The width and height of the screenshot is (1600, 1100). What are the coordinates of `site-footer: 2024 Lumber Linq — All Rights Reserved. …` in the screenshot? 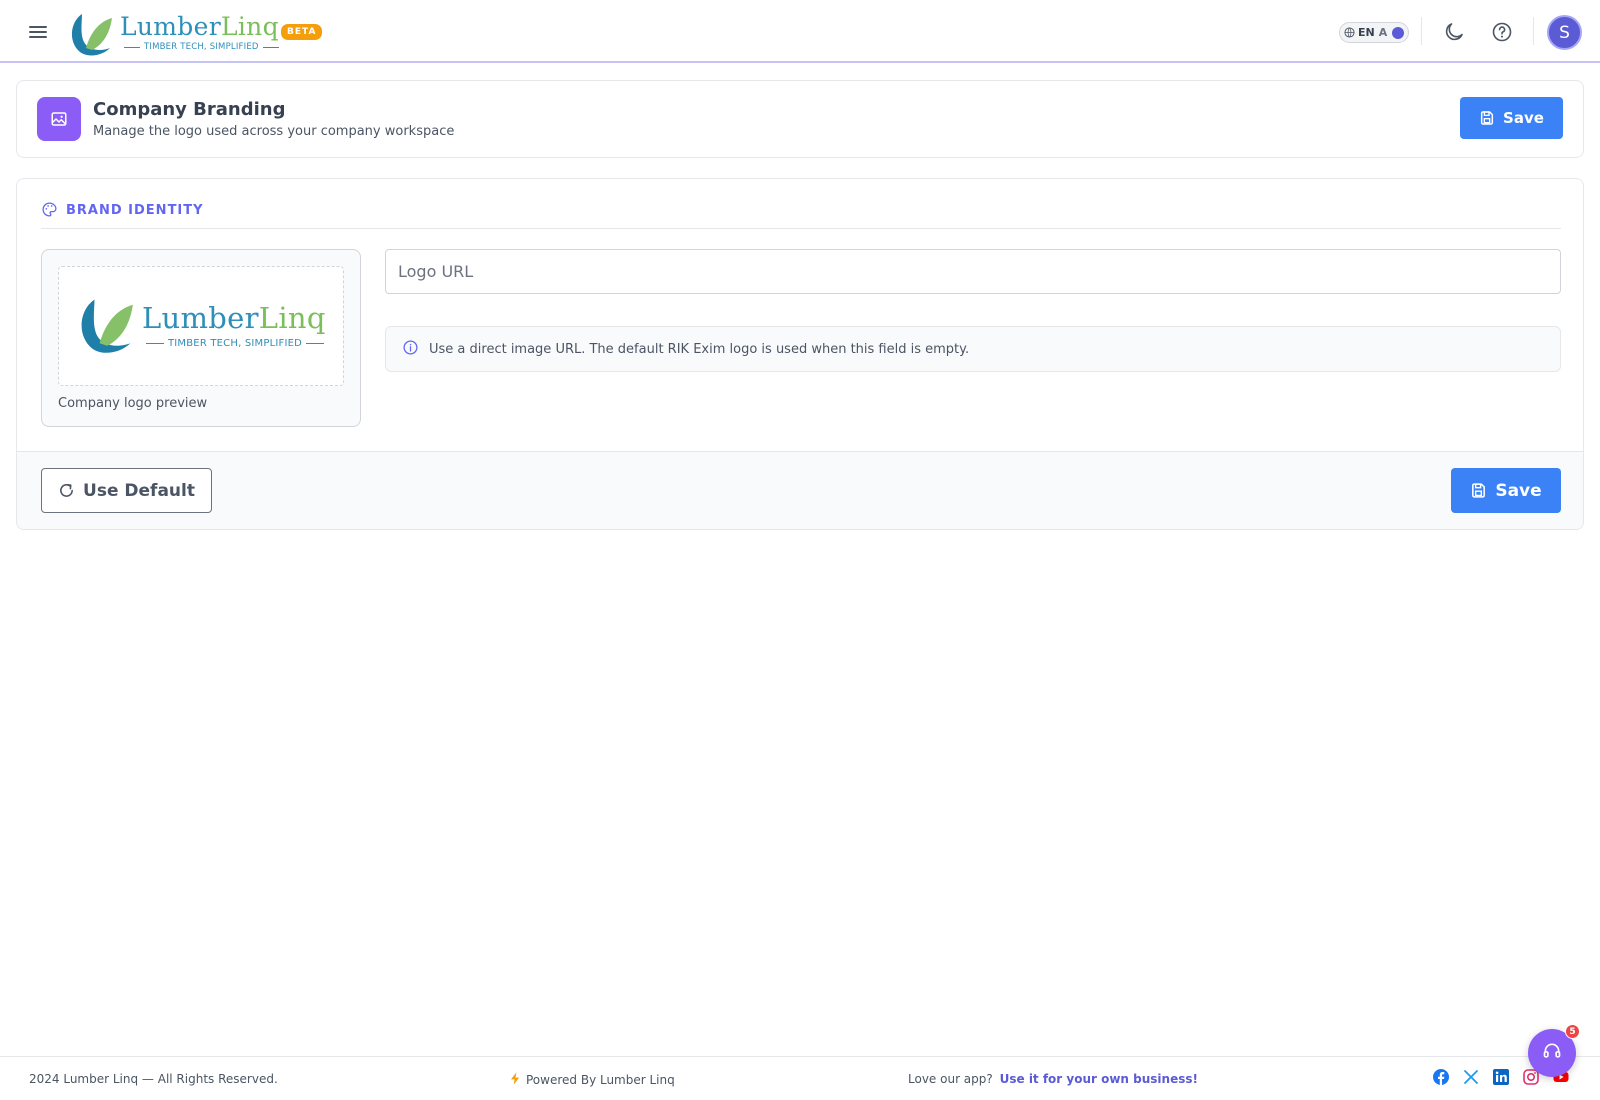 It's located at (800, 1078).